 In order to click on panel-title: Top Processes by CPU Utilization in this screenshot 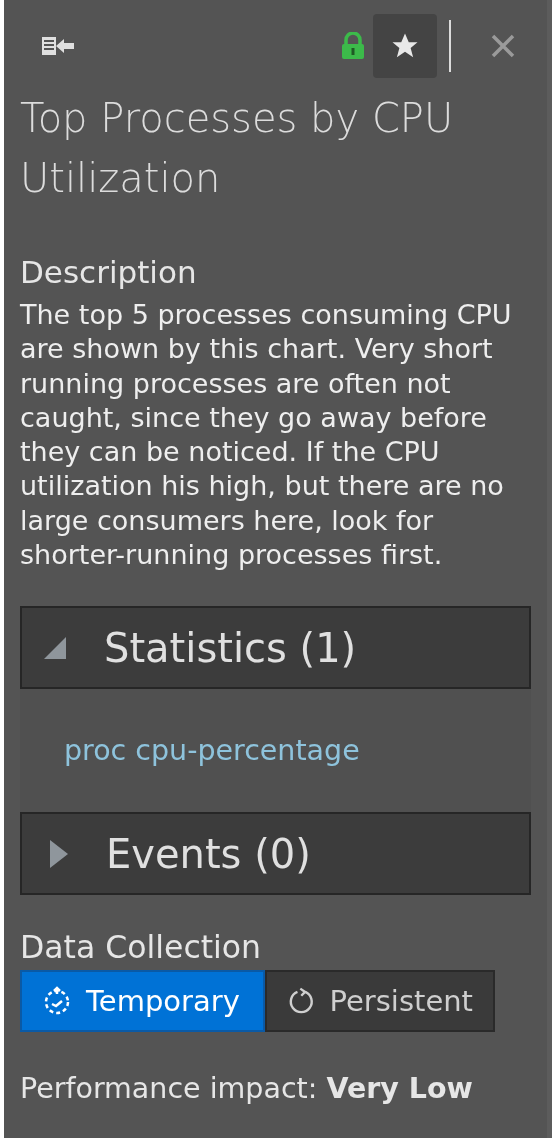, I will do `click(237, 148)`.